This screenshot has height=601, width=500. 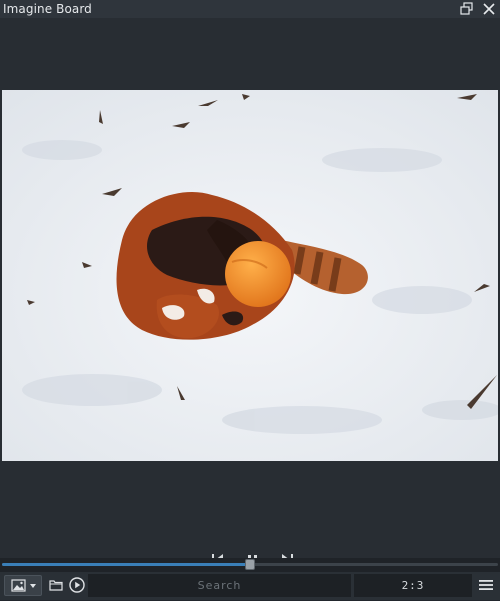 I want to click on seek-bar, so click(x=250, y=565).